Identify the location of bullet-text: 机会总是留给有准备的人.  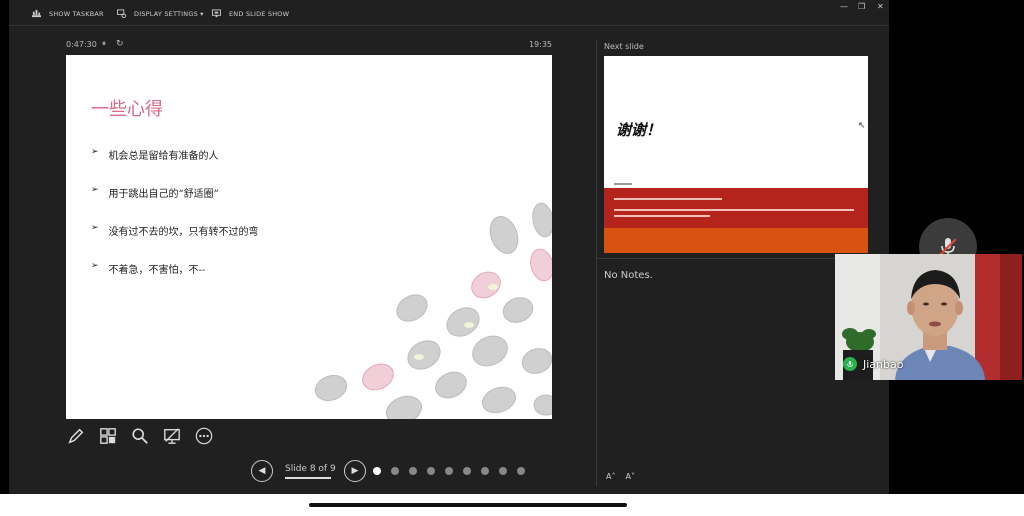
(163, 156).